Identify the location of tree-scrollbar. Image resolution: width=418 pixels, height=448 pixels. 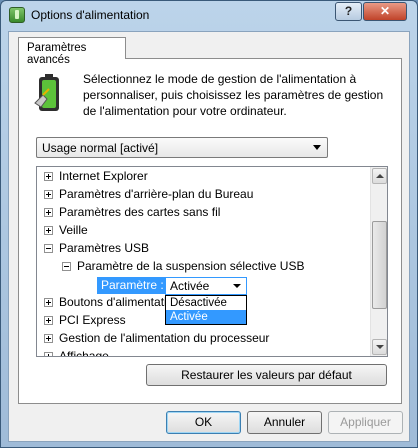
(378, 261).